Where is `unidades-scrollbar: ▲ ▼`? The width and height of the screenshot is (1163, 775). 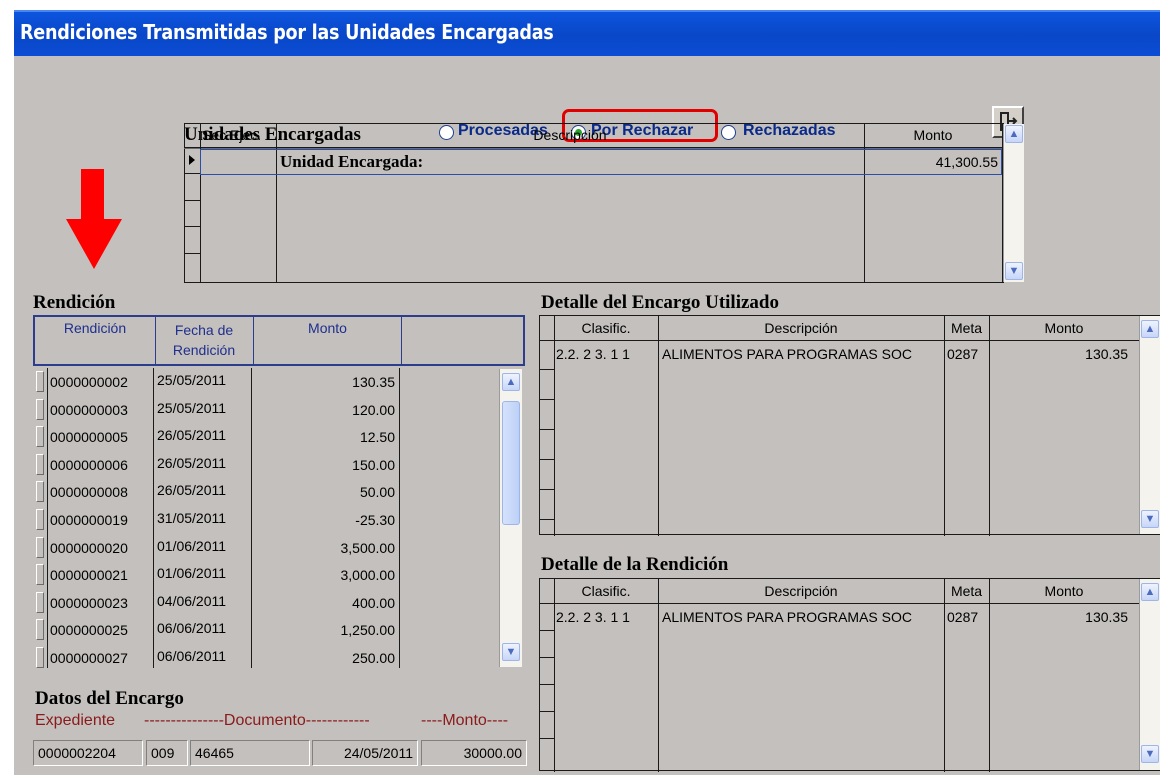
unidades-scrollbar: ▲ ▼ is located at coordinates (1013, 203).